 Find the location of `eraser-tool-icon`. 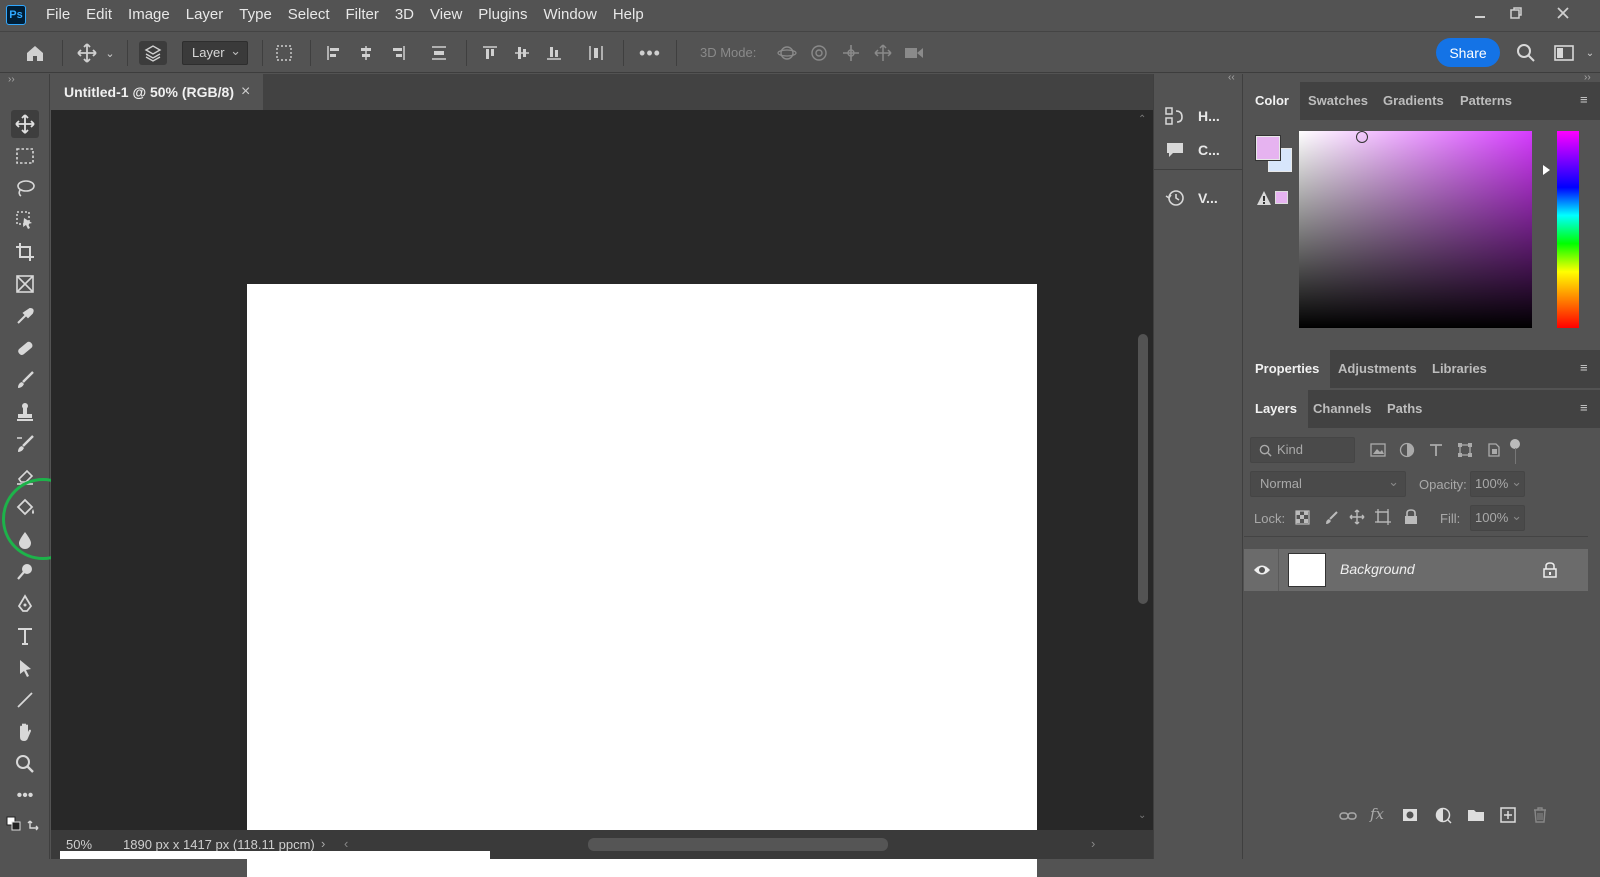

eraser-tool-icon is located at coordinates (25, 476).